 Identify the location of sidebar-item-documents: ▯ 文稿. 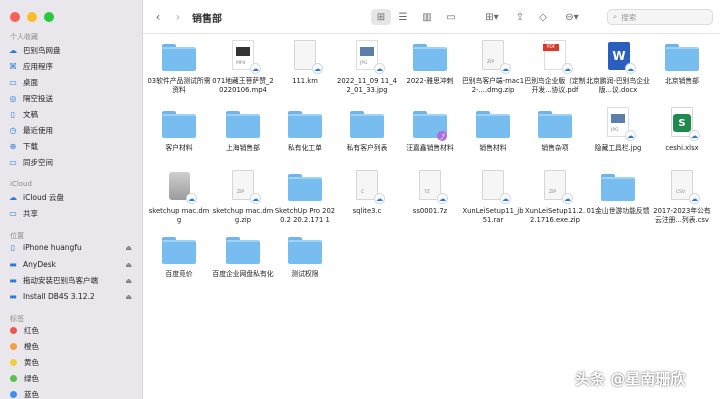
(73, 114).